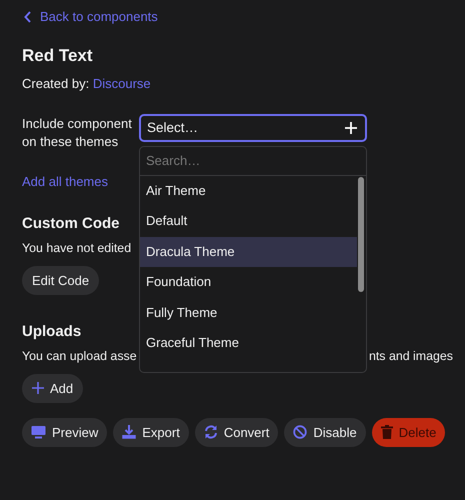  Describe the element at coordinates (79, 355) in the screenshot. I see `description-text: You can upload asse` at that location.